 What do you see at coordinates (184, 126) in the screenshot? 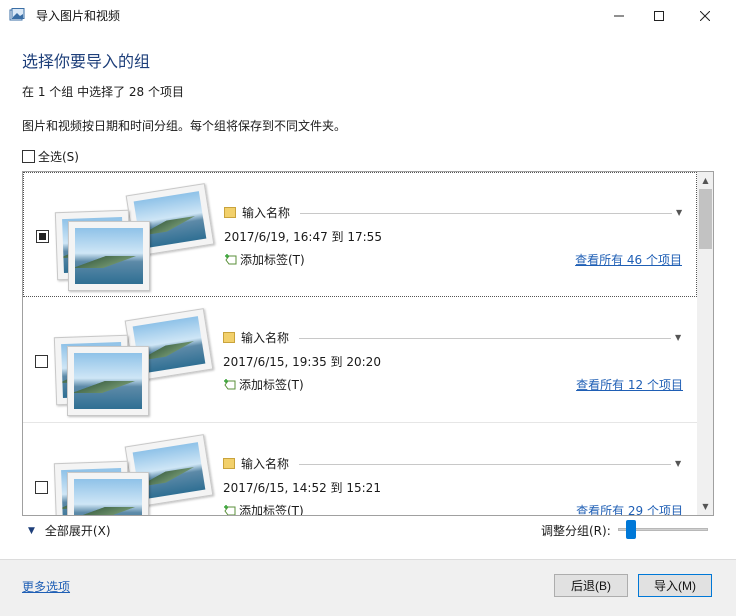
I see `grouping-description: 图片和视频按日期和时间分组。每个组将保存到不同文件夹。` at bounding box center [184, 126].